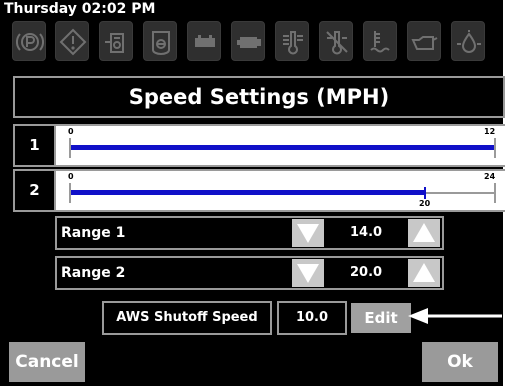 The height and width of the screenshot is (386, 507). I want to click on page-title: Speed Settings (MPH), so click(259, 97).